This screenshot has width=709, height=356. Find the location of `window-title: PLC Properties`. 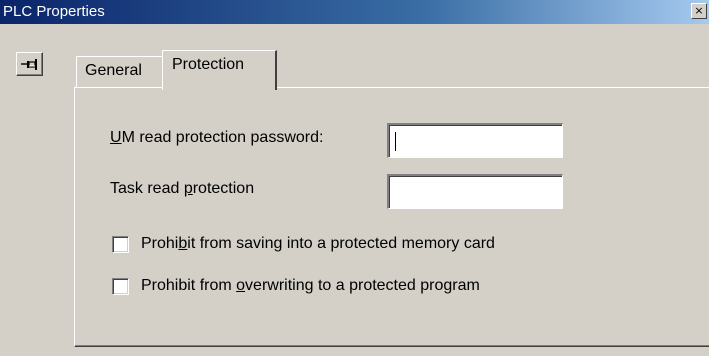

window-title: PLC Properties is located at coordinates (54, 11).